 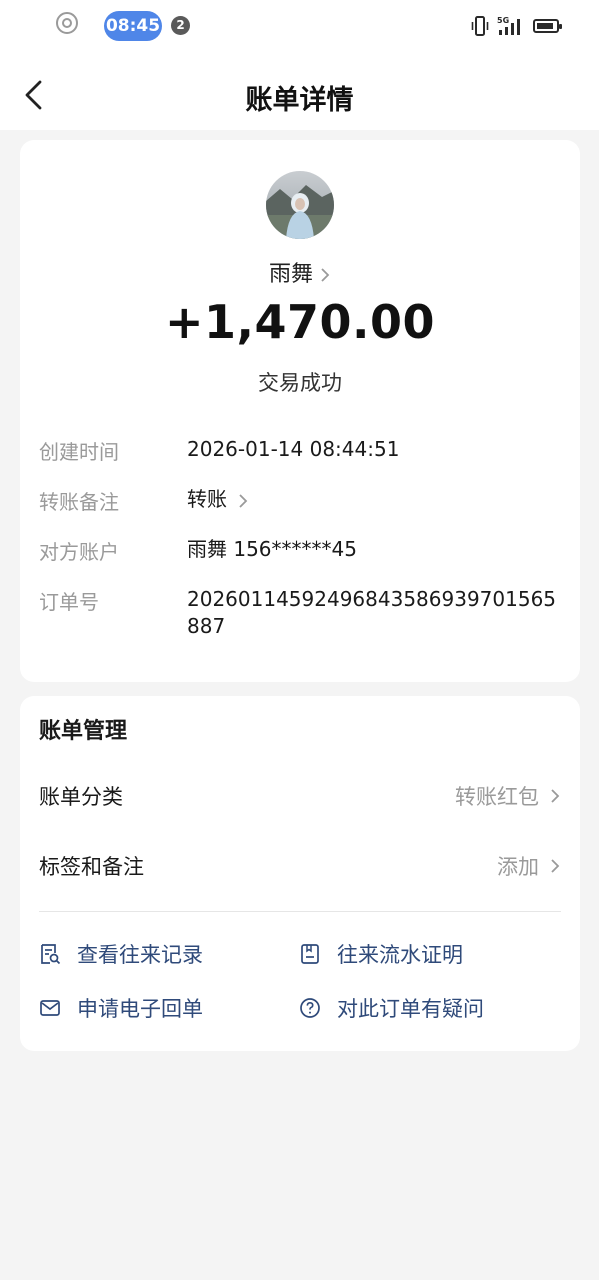 I want to click on view-records-button: 查看往来记录, so click(x=121, y=954).